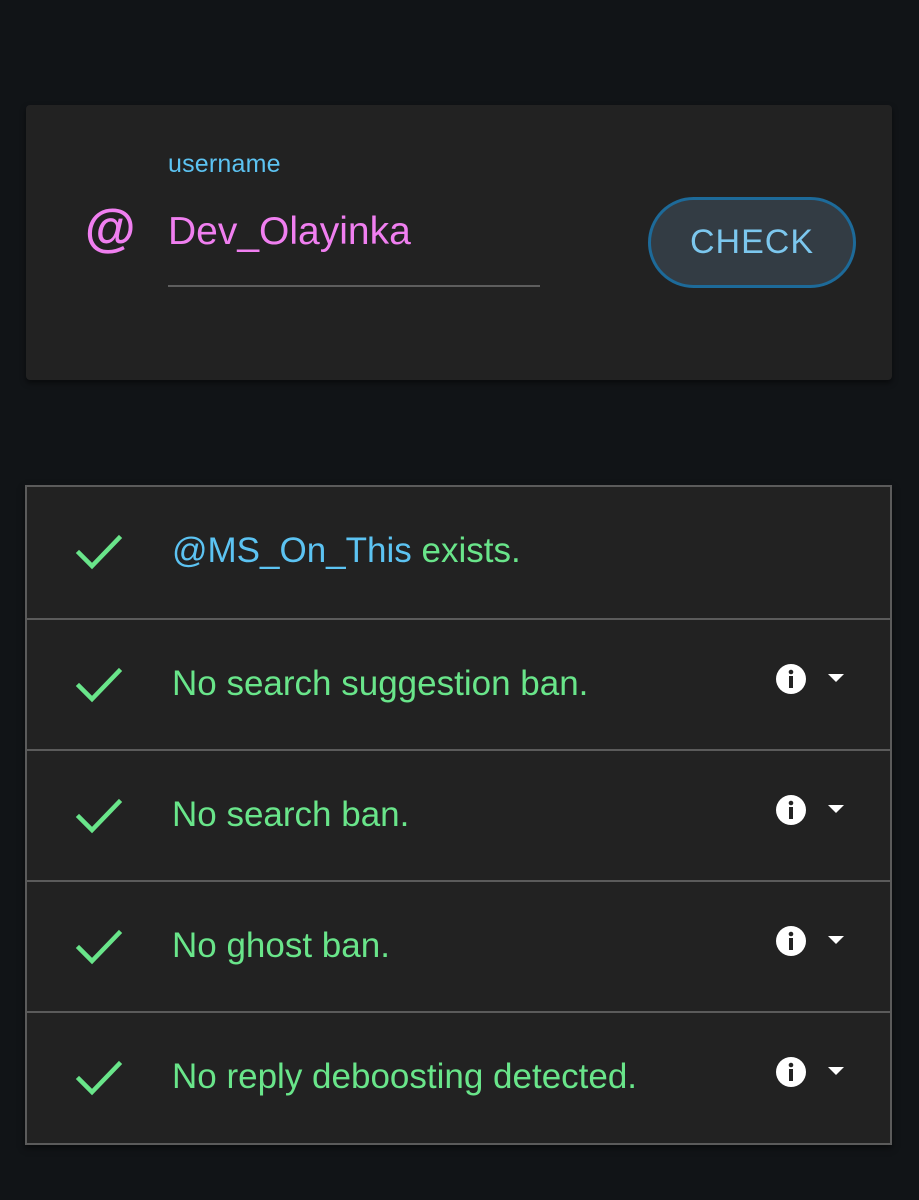 This screenshot has height=1200, width=919. I want to click on result-row-exists: @MS_On_This exists., so click(458, 552).